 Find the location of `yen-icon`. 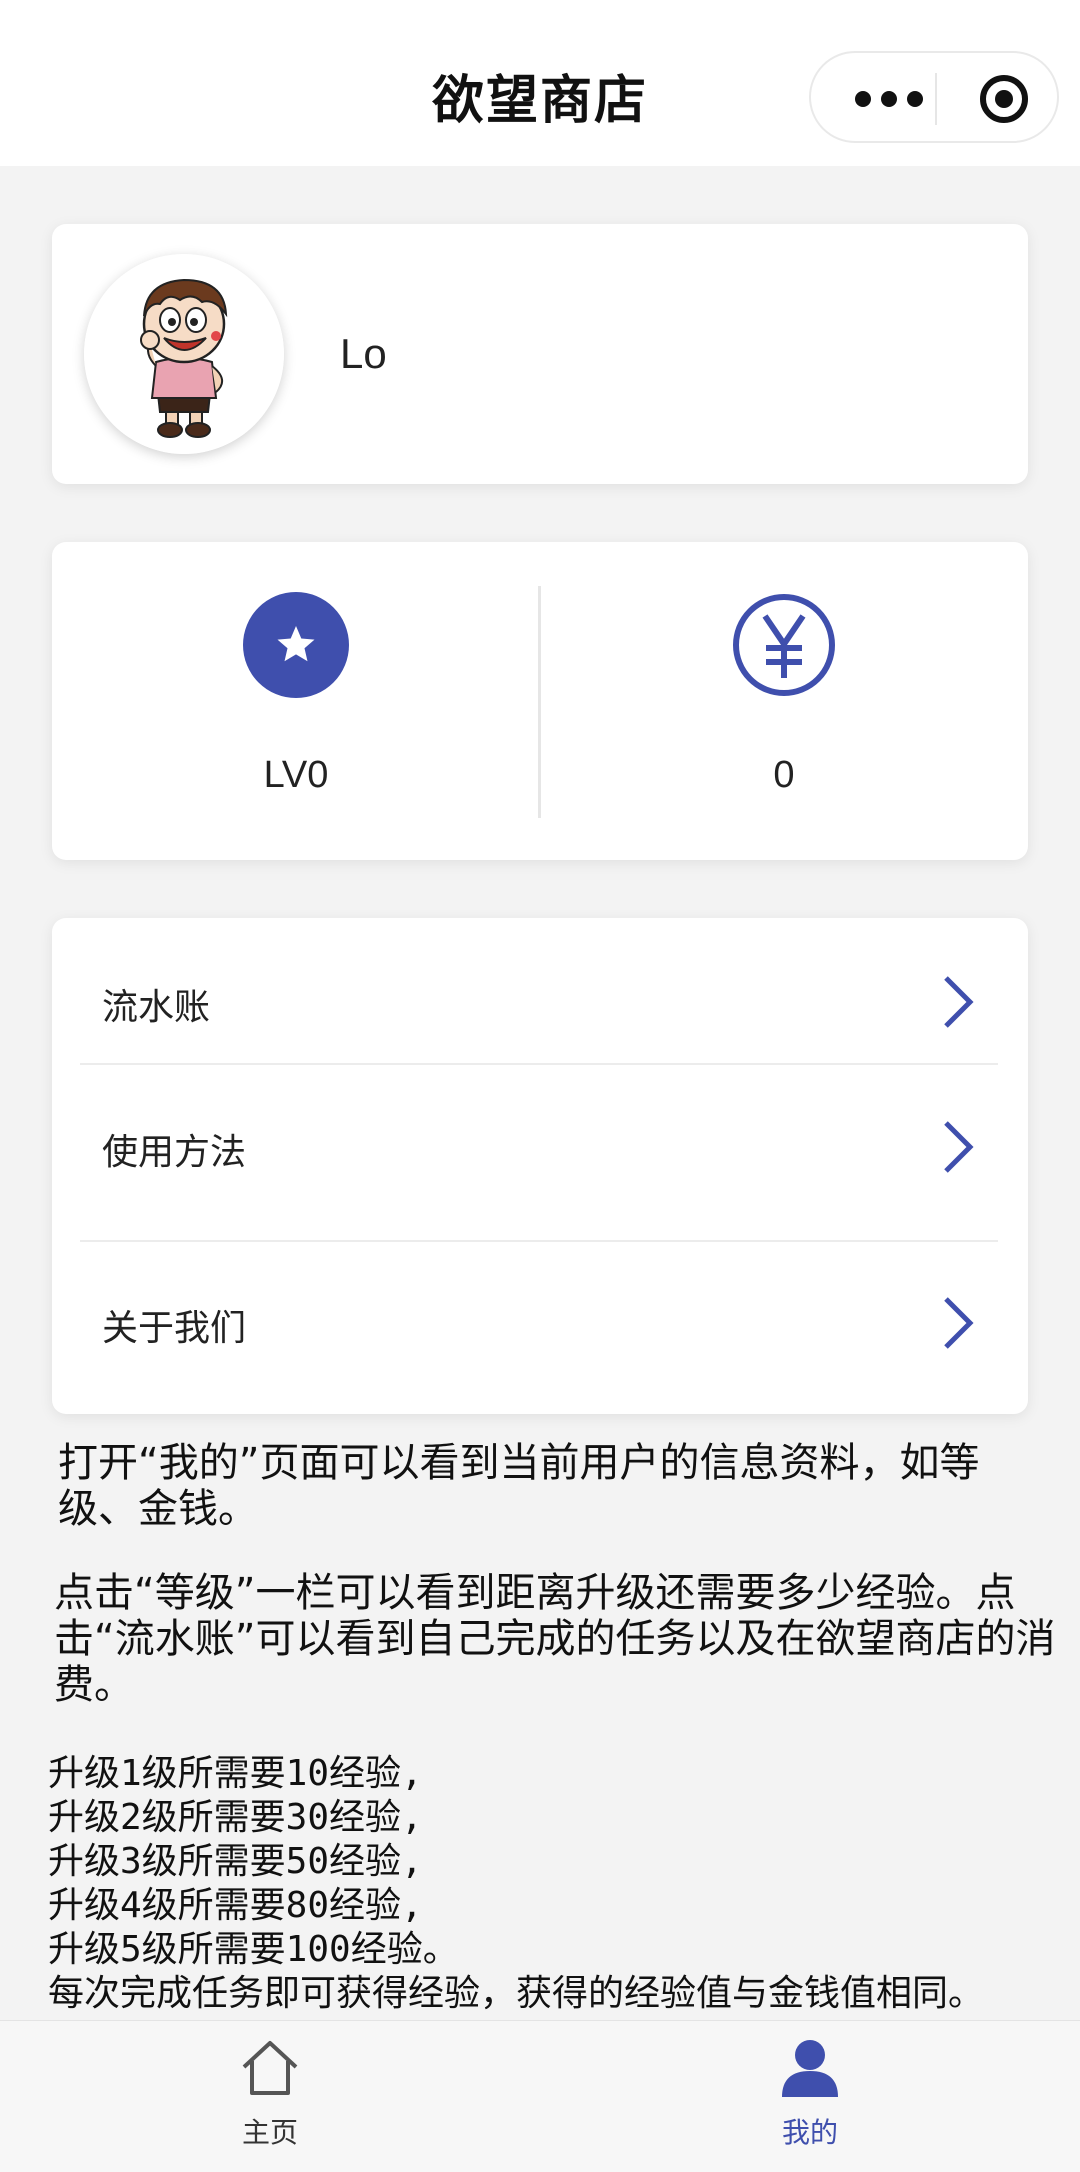

yen-icon is located at coordinates (784, 645).